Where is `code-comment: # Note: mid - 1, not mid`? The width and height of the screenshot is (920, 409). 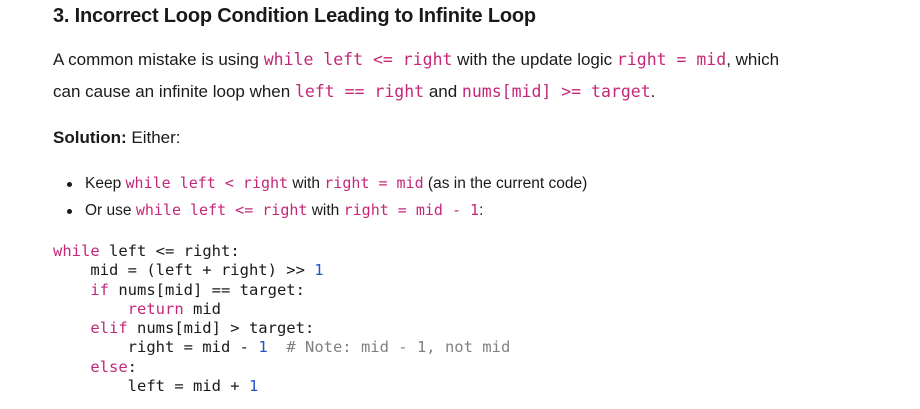 code-comment: # Note: mid - 1, not mid is located at coordinates (389, 347).